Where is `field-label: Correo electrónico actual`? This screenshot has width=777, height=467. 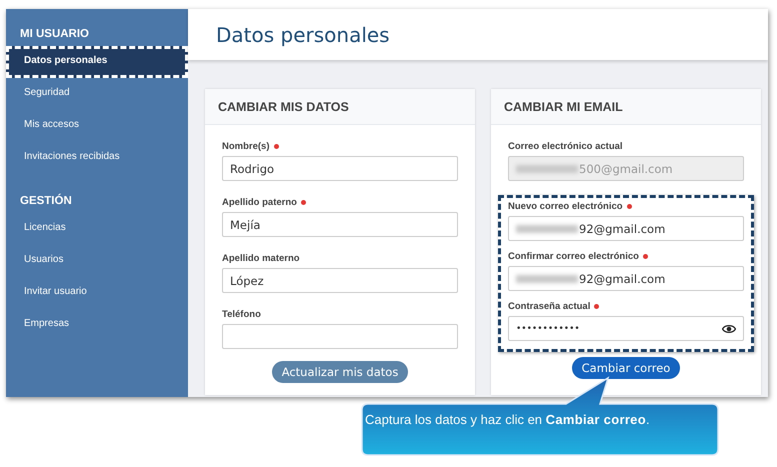 field-label: Correo electrónico actual is located at coordinates (565, 146).